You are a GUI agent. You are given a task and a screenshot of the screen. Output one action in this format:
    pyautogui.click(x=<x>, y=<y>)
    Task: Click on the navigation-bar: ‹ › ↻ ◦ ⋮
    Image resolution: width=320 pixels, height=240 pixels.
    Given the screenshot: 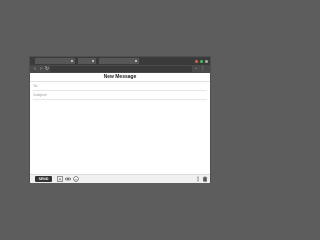 What is the action you would take?
    pyautogui.click(x=120, y=69)
    